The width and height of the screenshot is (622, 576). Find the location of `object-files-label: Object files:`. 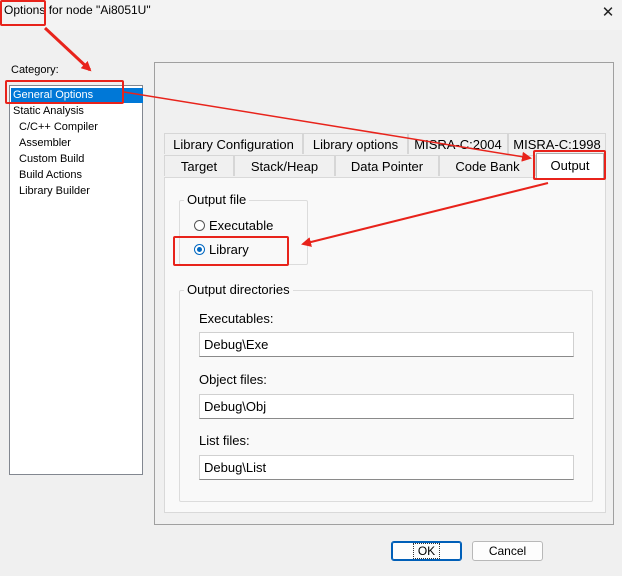

object-files-label: Object files: is located at coordinates (233, 379).